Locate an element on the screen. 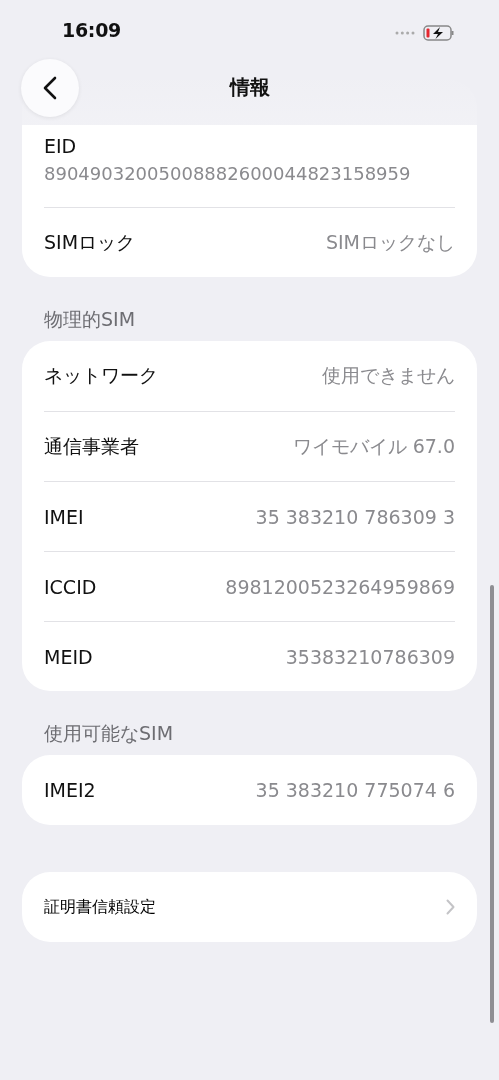 The width and height of the screenshot is (499, 1080). row-label: ICCID is located at coordinates (70, 586).